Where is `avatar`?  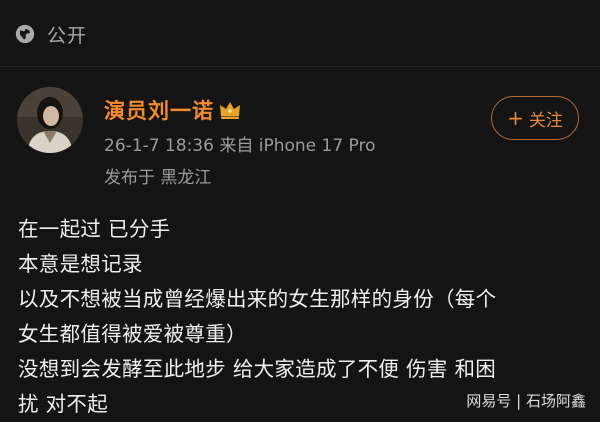 avatar is located at coordinates (50, 120).